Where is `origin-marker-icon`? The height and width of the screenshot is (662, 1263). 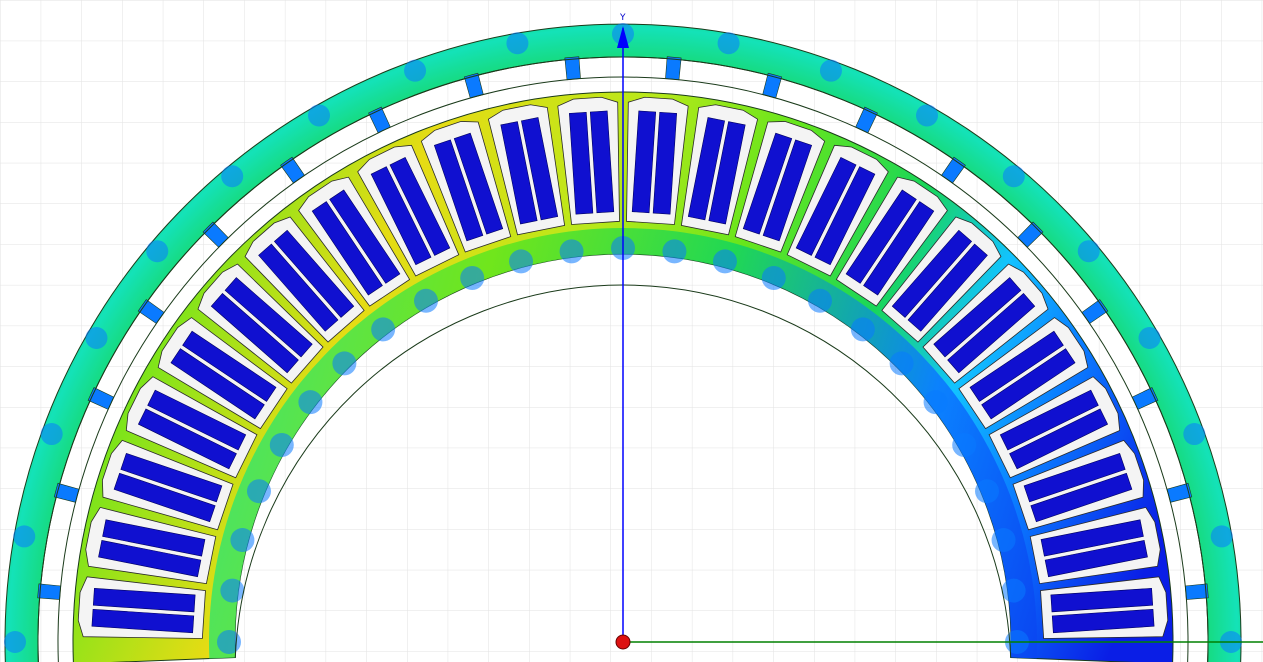
origin-marker-icon is located at coordinates (623, 642).